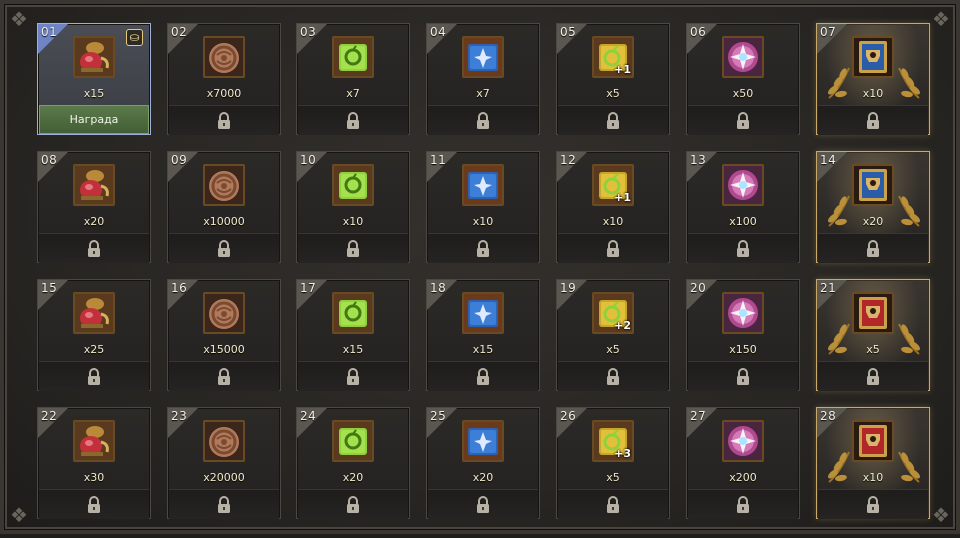 The width and height of the screenshot is (960, 538). Describe the element at coordinates (308, 160) in the screenshot. I see `day-number: 10` at that location.